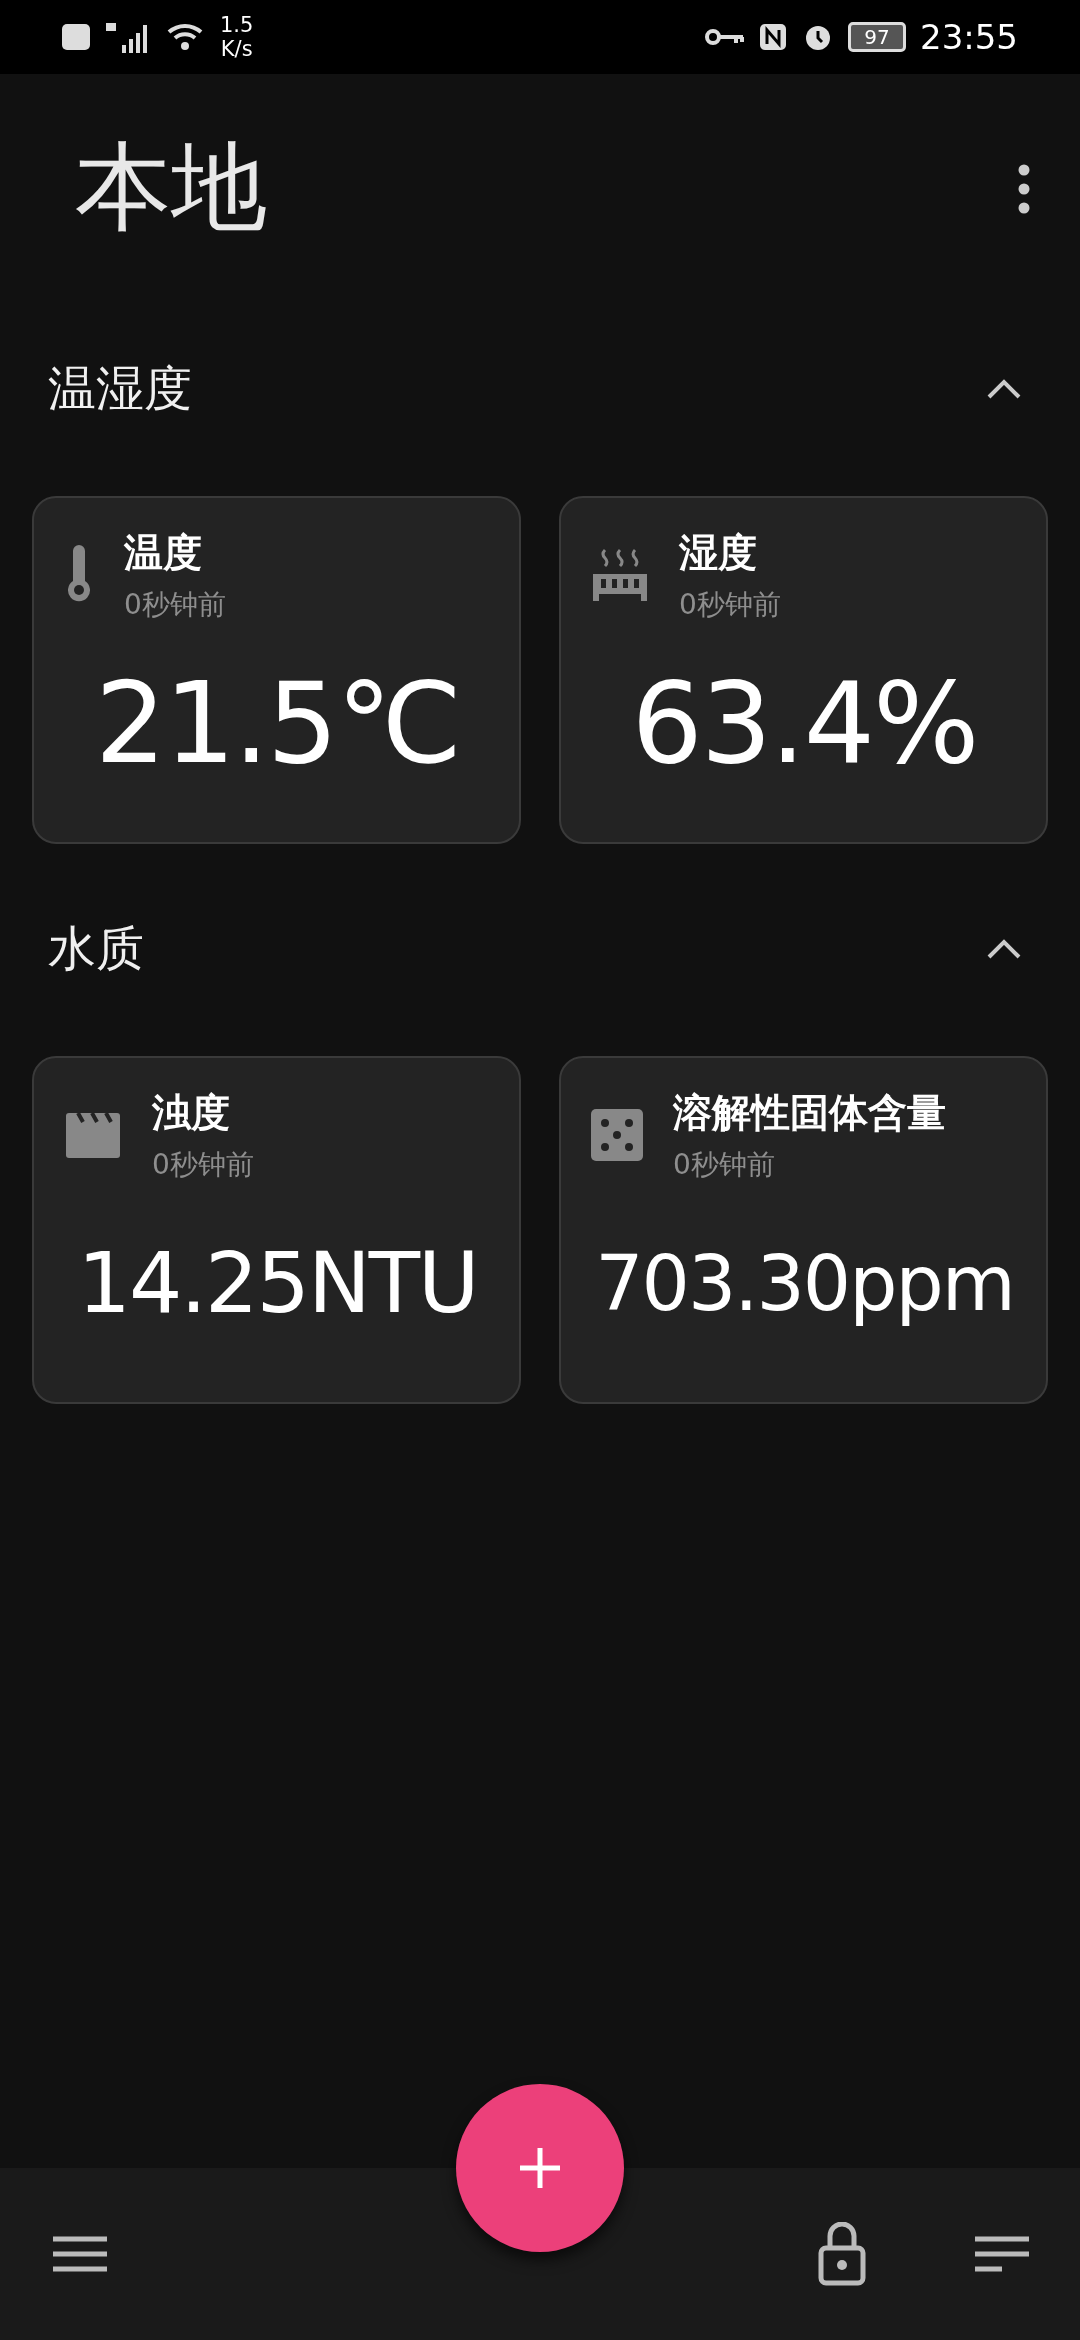 The image size is (1080, 2340). Describe the element at coordinates (237, 37) in the screenshot. I see `network-speed: 1.5 K/s` at that location.